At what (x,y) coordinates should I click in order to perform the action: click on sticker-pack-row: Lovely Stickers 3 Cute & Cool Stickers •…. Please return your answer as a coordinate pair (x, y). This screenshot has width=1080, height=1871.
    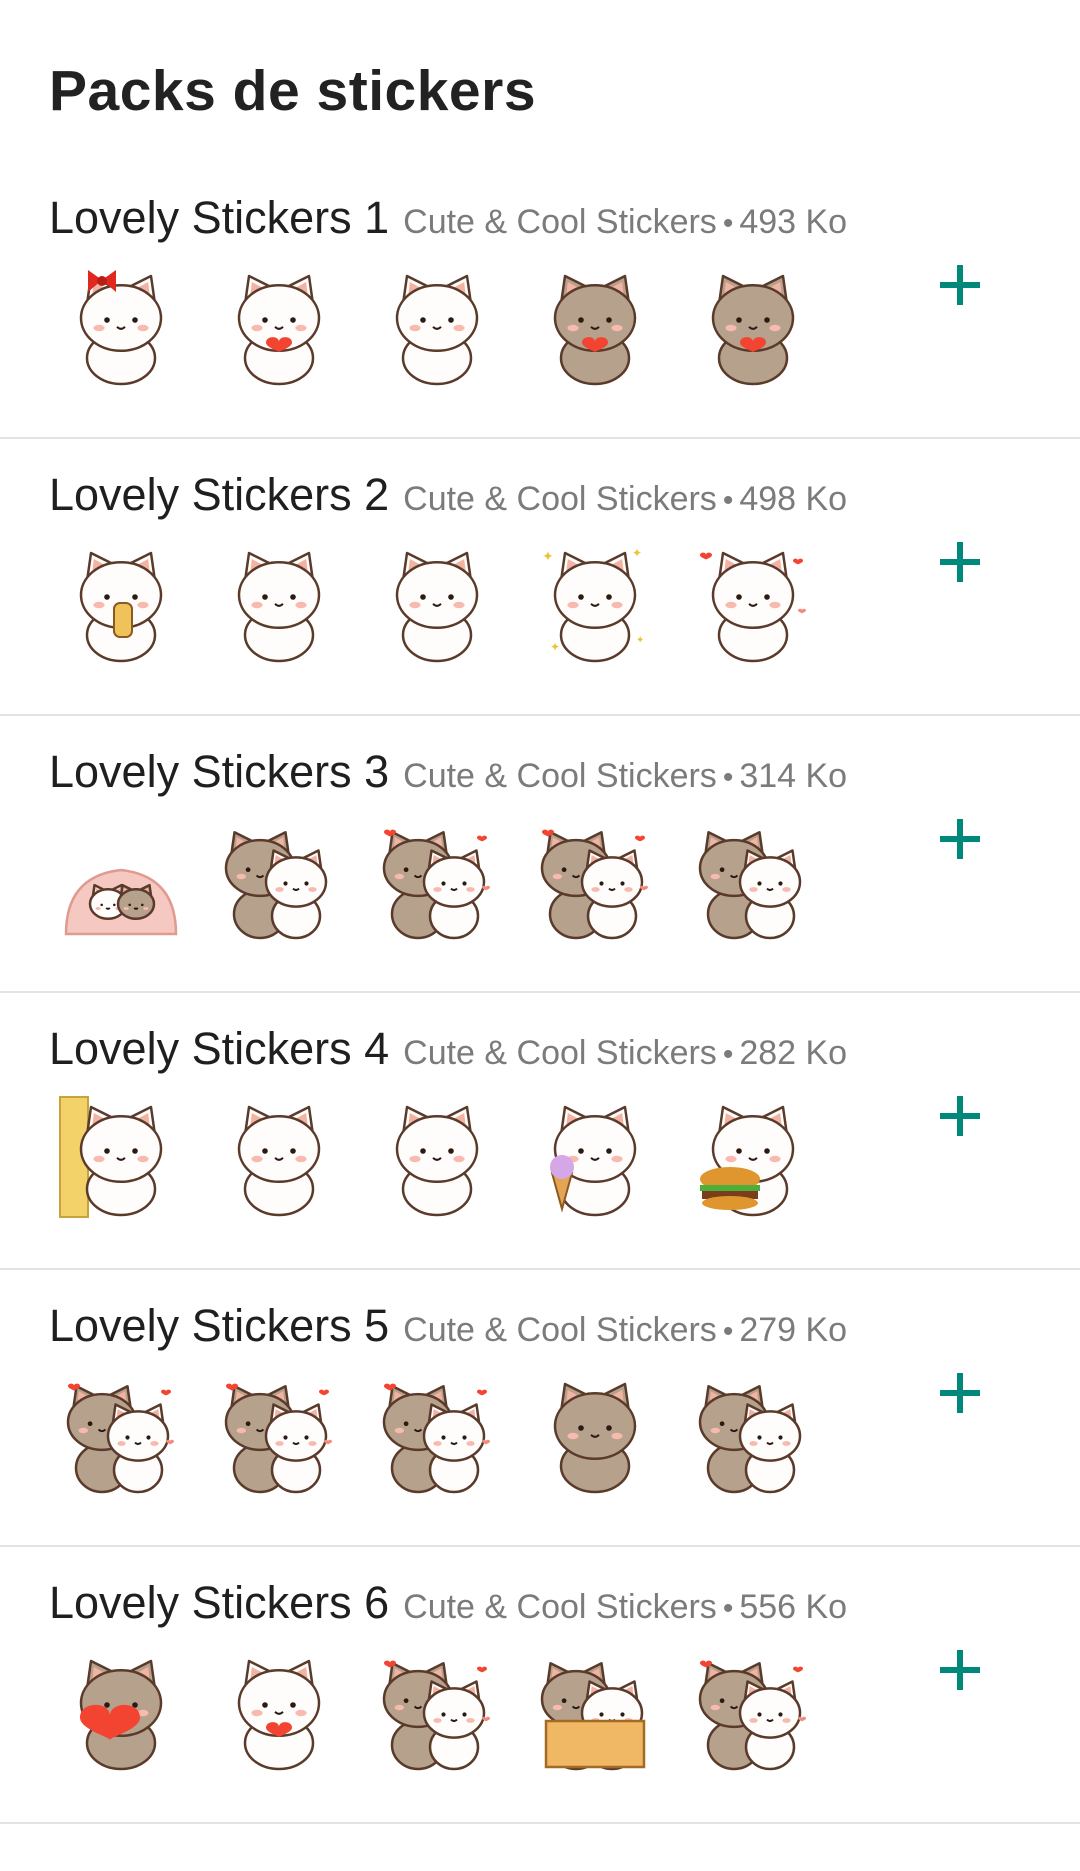
    Looking at the image, I should click on (540, 854).